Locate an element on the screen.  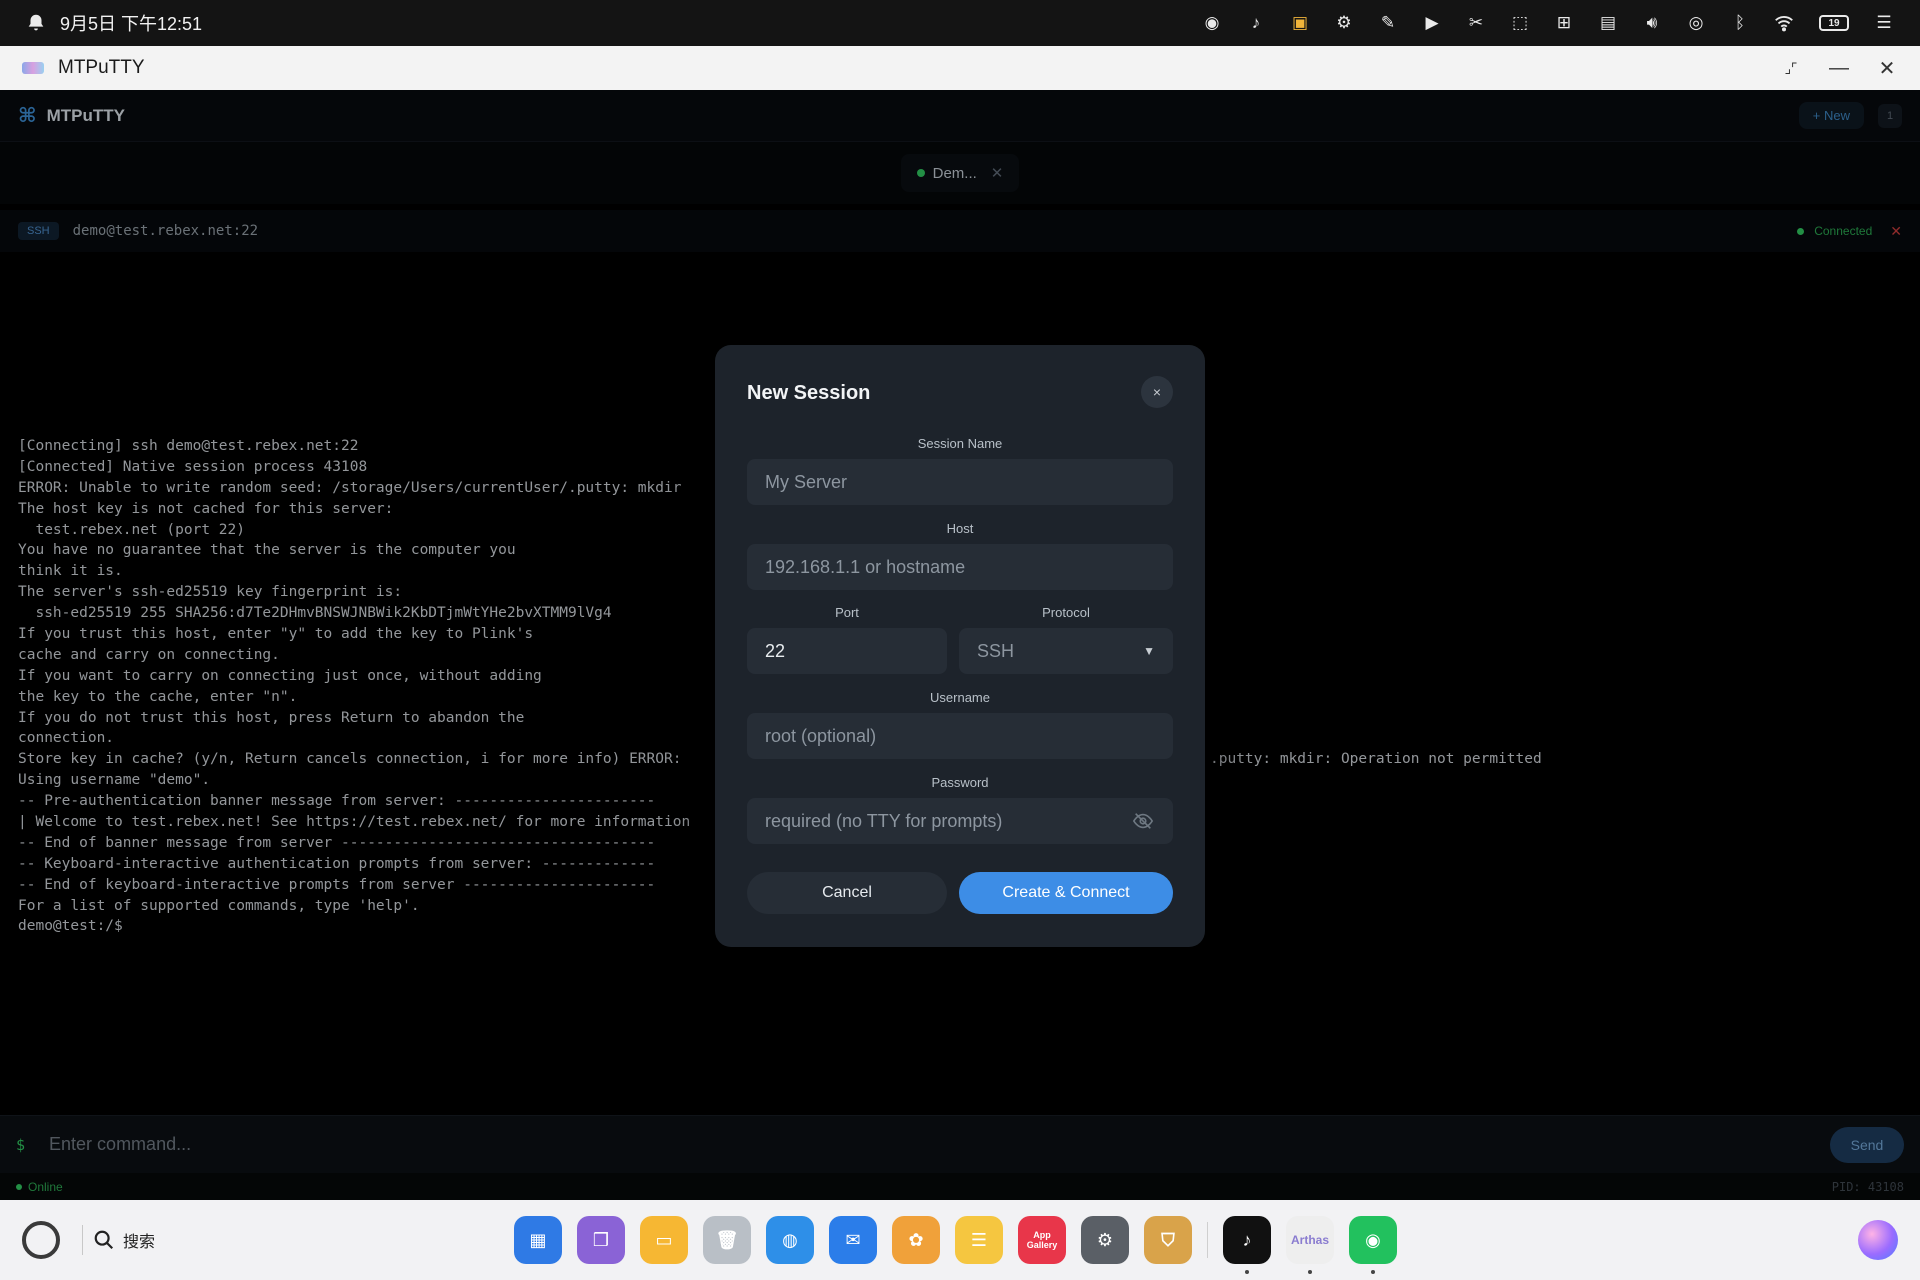
host-placeholder: 192.168.1.1 or hostname is located at coordinates (865, 566).